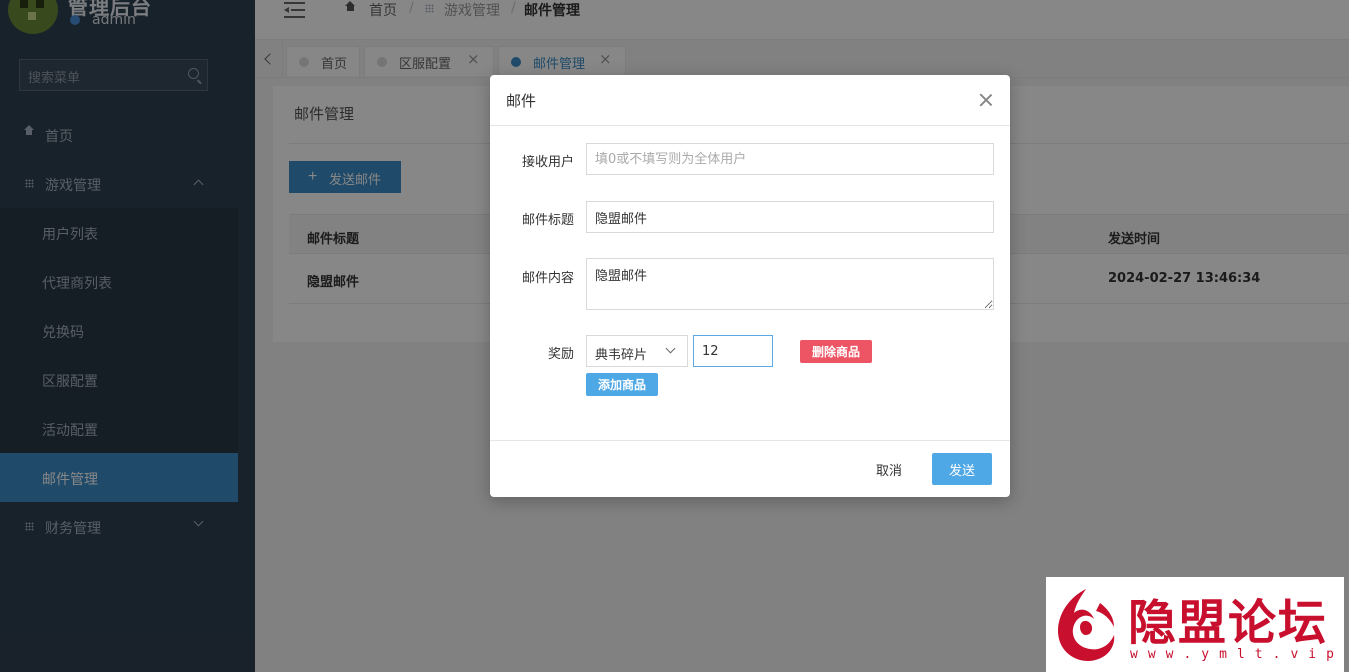 The height and width of the screenshot is (672, 1349). What do you see at coordinates (962, 469) in the screenshot?
I see `send-button: 发送` at bounding box center [962, 469].